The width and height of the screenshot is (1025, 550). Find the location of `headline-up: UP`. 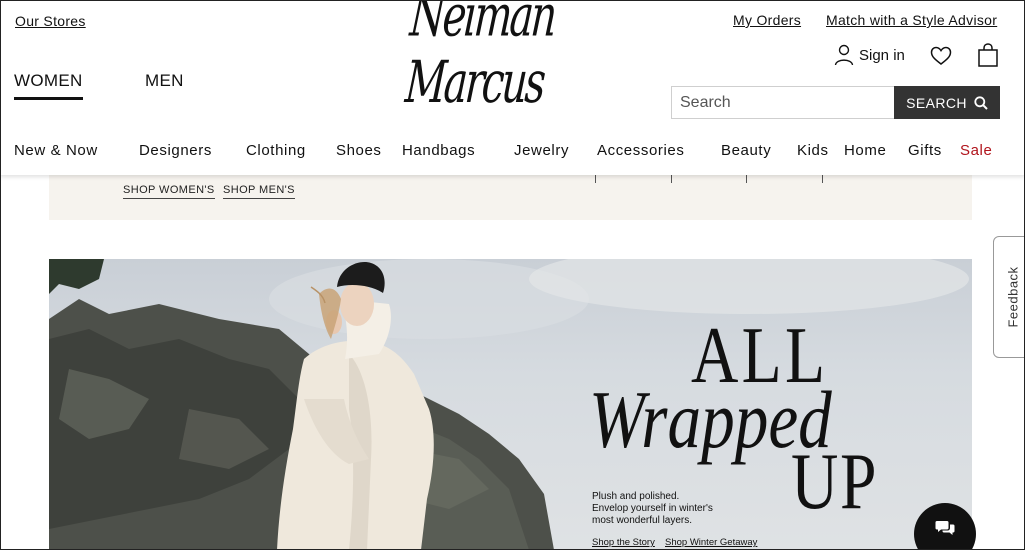

headline-up: UP is located at coordinates (835, 482).